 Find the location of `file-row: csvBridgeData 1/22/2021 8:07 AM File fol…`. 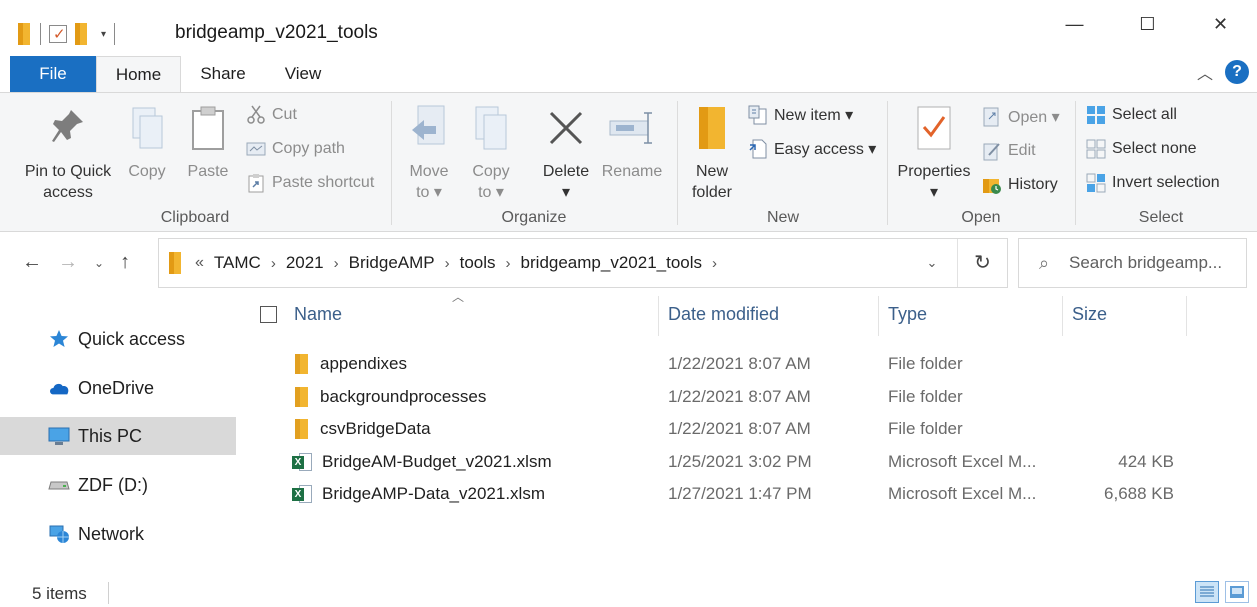

file-row: csvBridgeData 1/22/2021 8:07 AM File fol… is located at coordinates (748, 429).